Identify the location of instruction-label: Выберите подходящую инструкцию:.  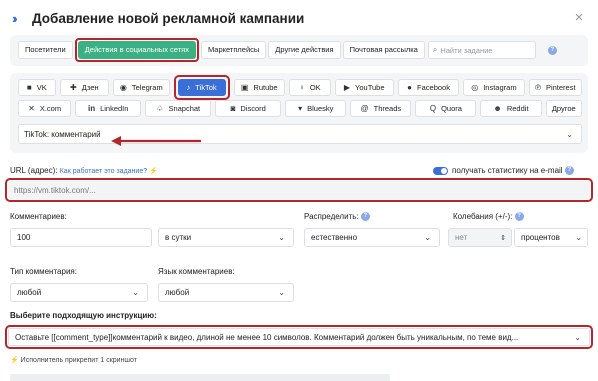
(83, 315).